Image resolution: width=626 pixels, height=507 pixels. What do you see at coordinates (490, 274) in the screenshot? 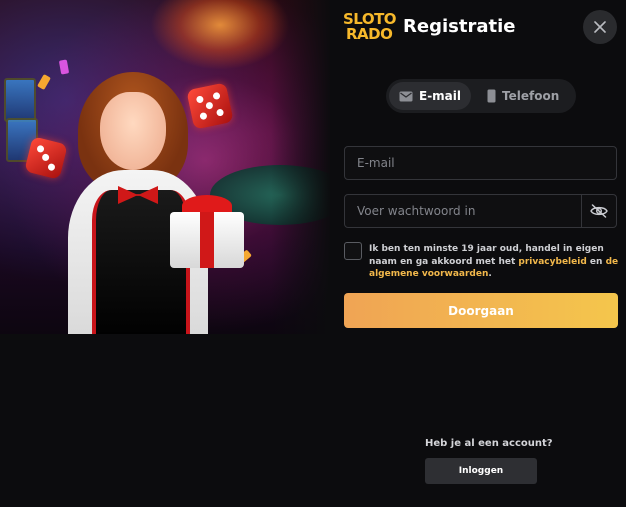
I see `terms-suffix: .` at bounding box center [490, 274].